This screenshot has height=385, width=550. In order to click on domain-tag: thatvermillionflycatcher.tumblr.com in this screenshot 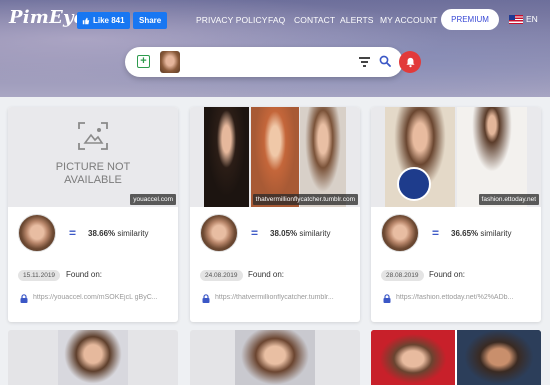, I will do `click(305, 199)`.